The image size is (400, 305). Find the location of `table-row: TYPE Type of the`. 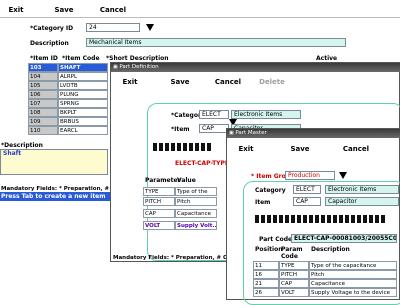

table-row: TYPE Type of the is located at coordinates (180, 191).